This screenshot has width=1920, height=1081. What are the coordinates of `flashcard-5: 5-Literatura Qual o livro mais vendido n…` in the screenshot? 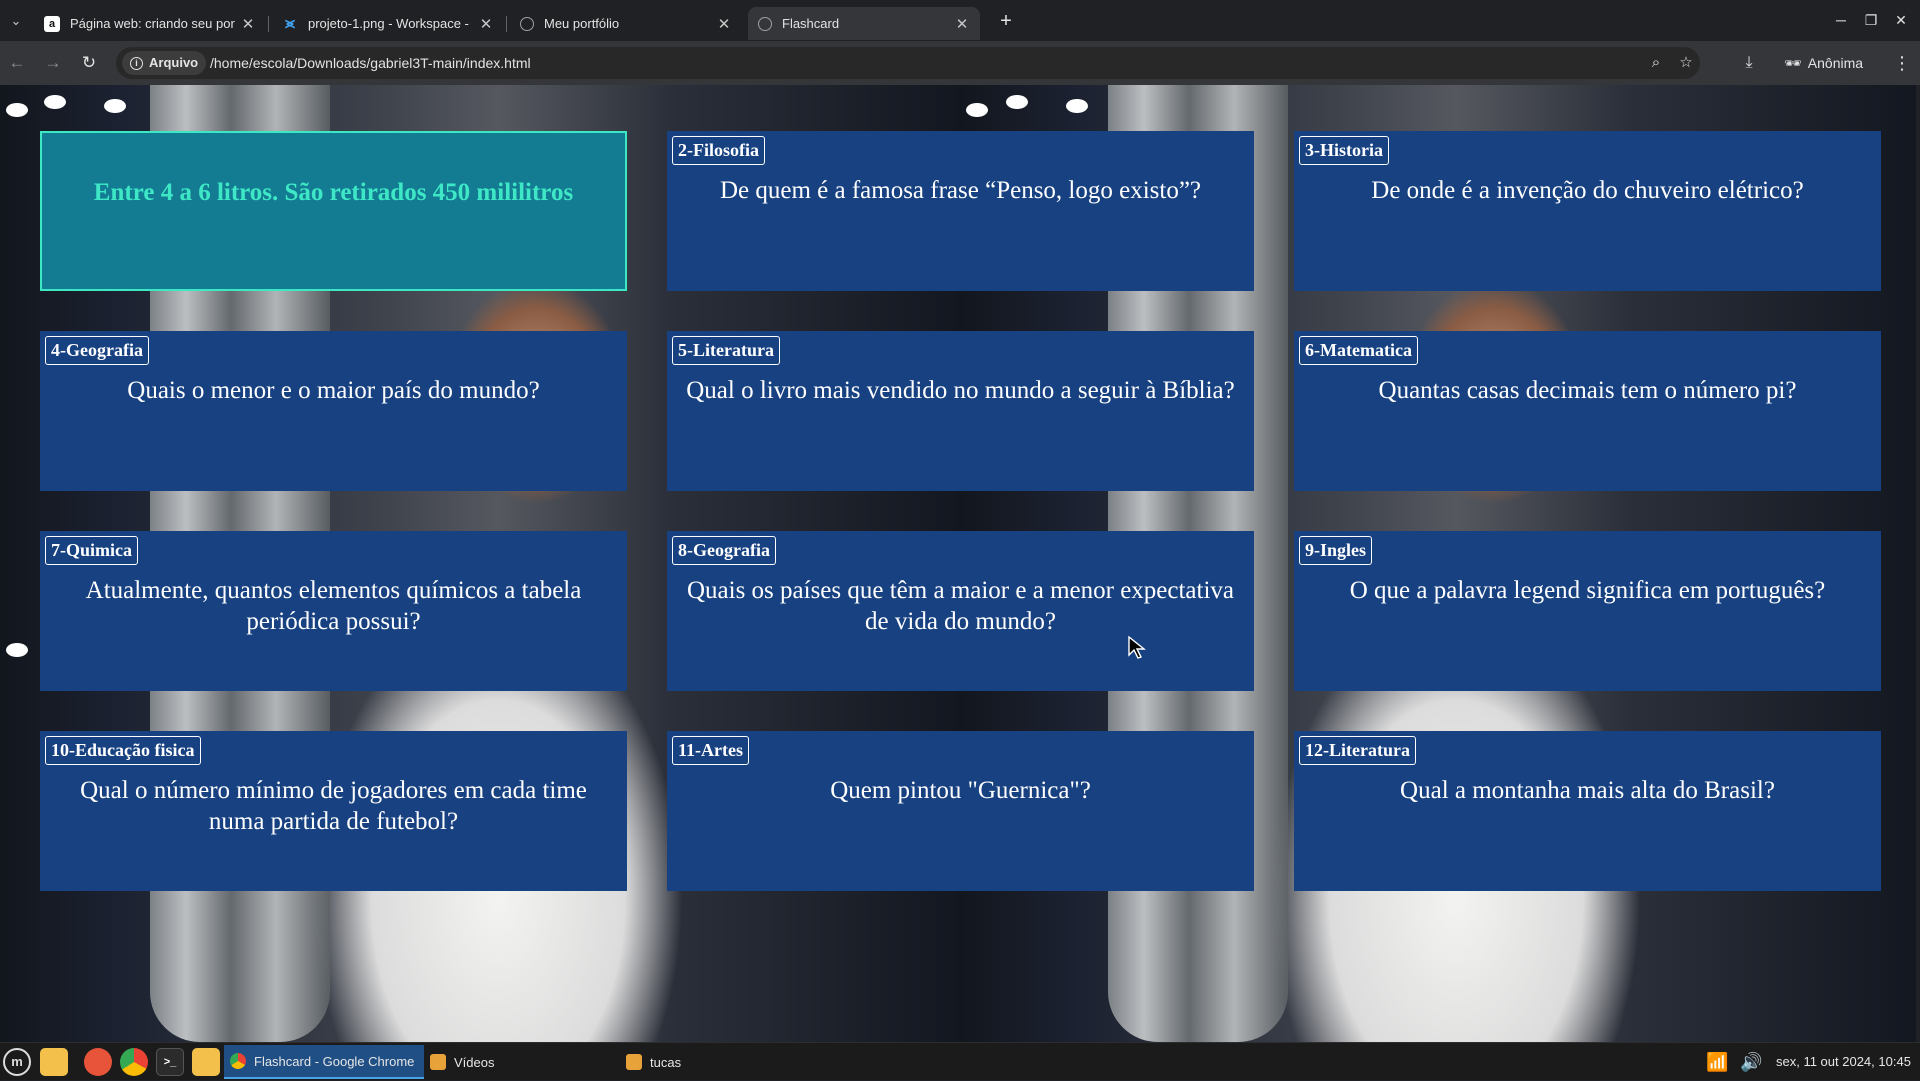 It's located at (960, 411).